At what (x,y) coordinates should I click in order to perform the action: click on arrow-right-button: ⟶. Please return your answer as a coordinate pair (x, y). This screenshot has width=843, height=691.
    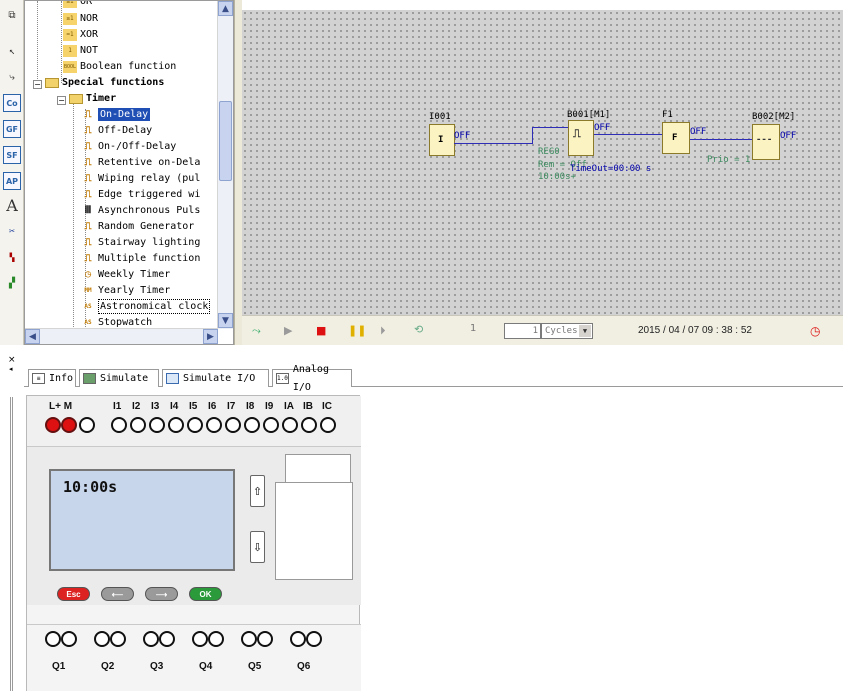
    Looking at the image, I should click on (161, 594).